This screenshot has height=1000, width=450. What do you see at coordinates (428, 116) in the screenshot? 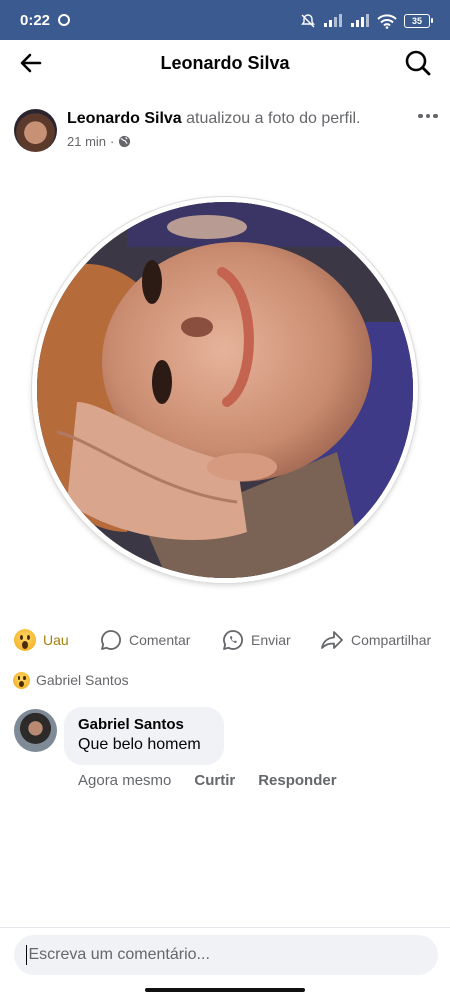
I see `more-horizontal-icon` at bounding box center [428, 116].